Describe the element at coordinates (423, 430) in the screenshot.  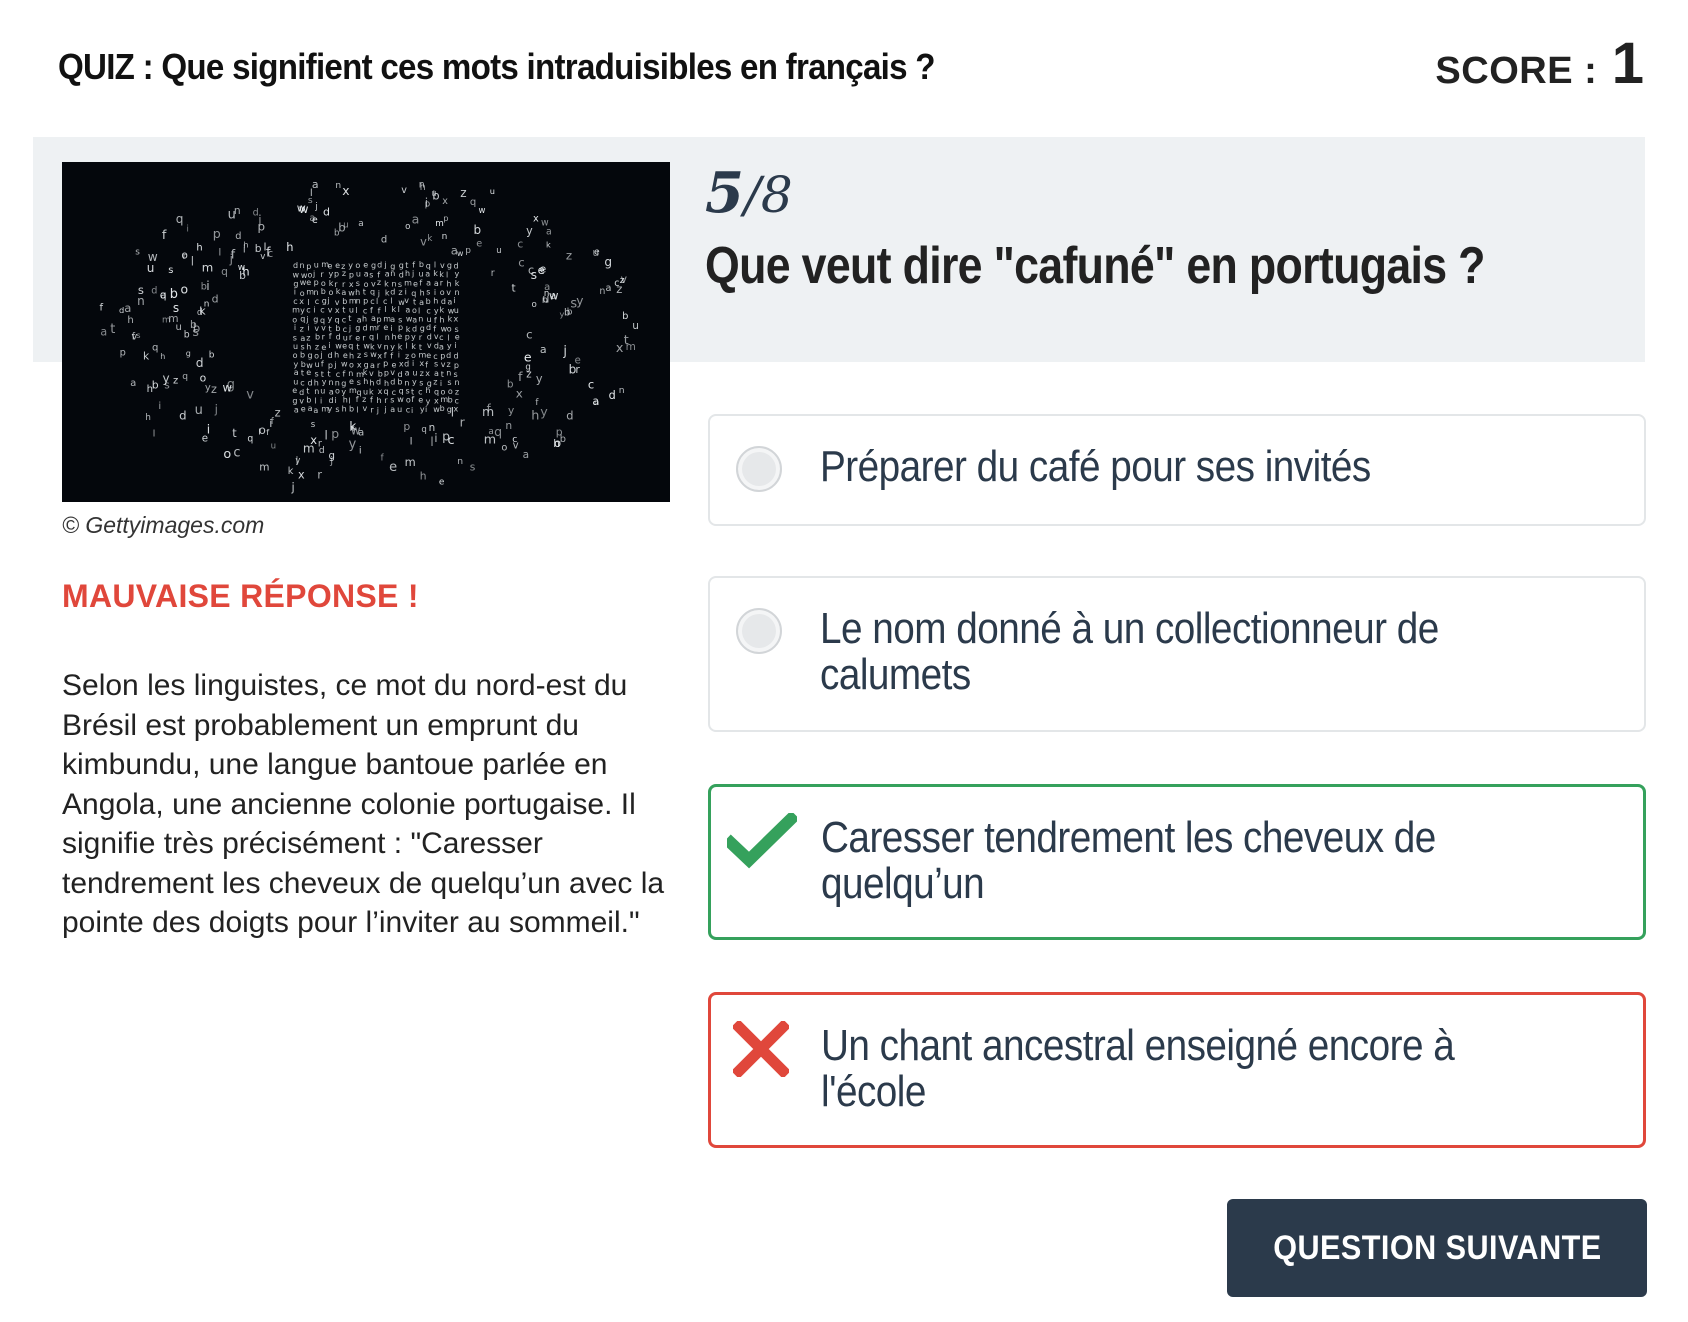
I see `svg-text: q` at that location.